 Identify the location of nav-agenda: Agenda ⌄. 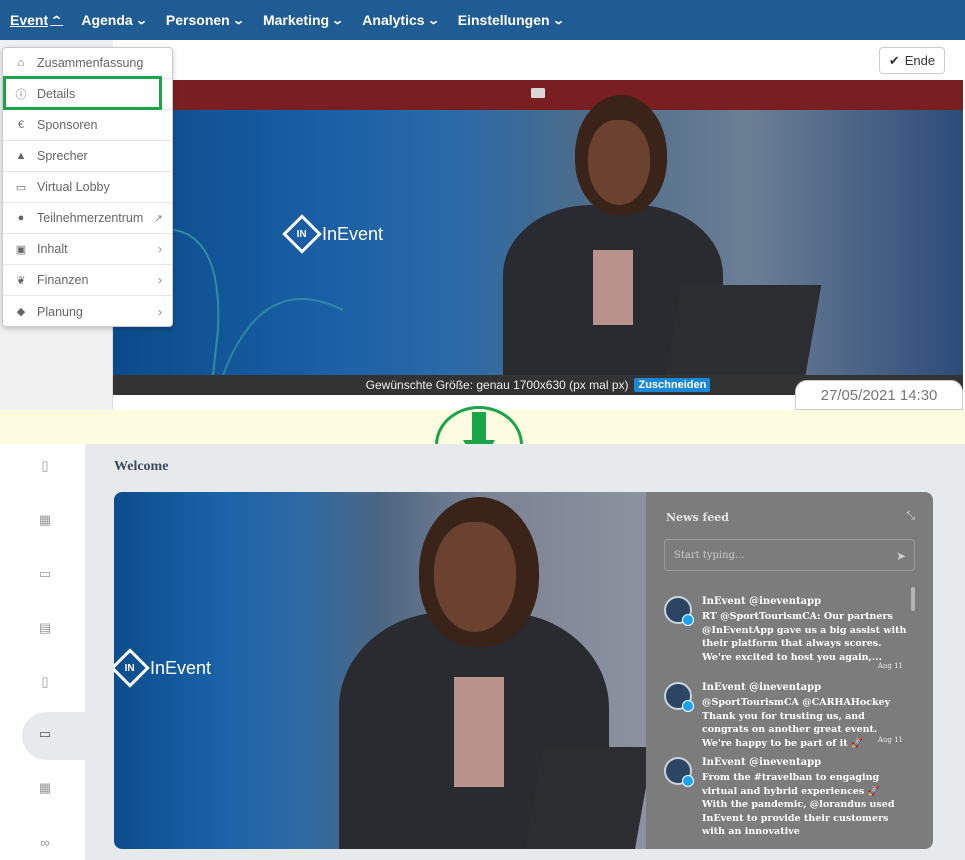
(114, 20).